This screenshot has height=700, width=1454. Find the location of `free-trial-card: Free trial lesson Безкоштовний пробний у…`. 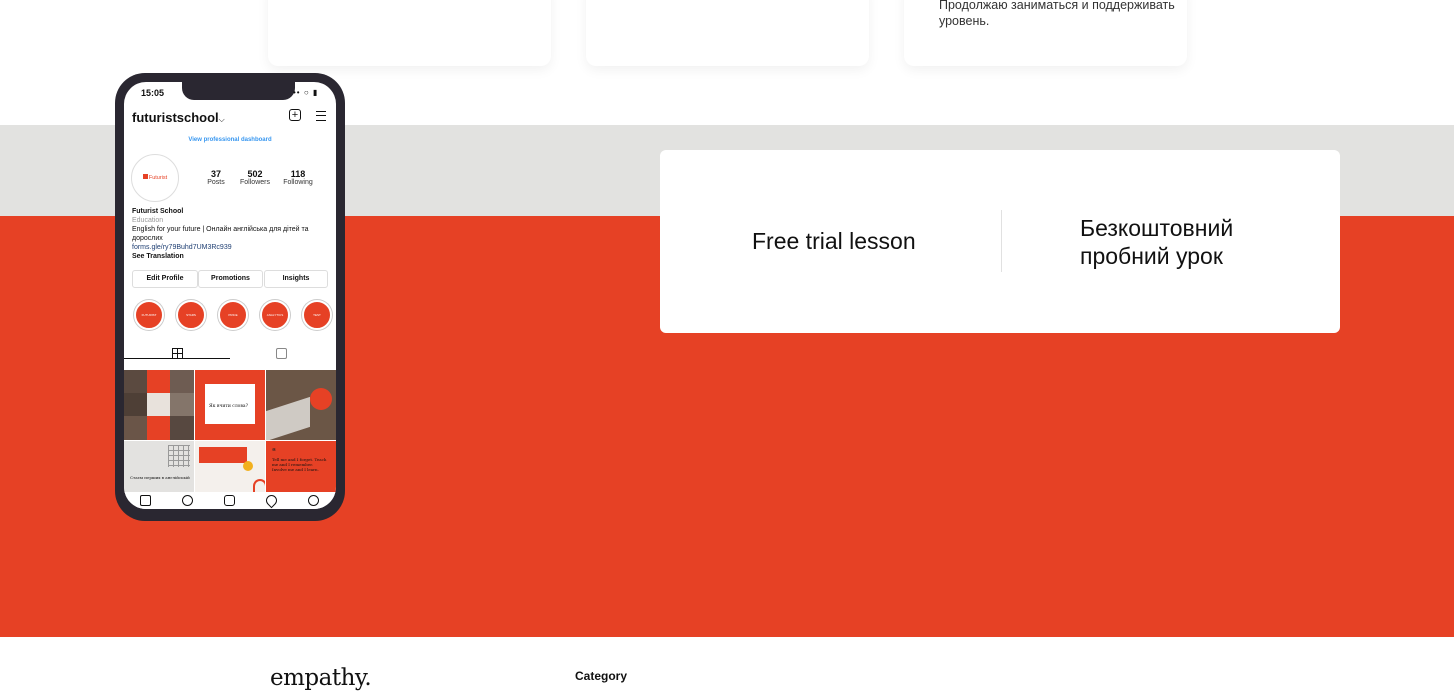

free-trial-card: Free trial lesson Безкоштовний пробний у… is located at coordinates (1000, 241).